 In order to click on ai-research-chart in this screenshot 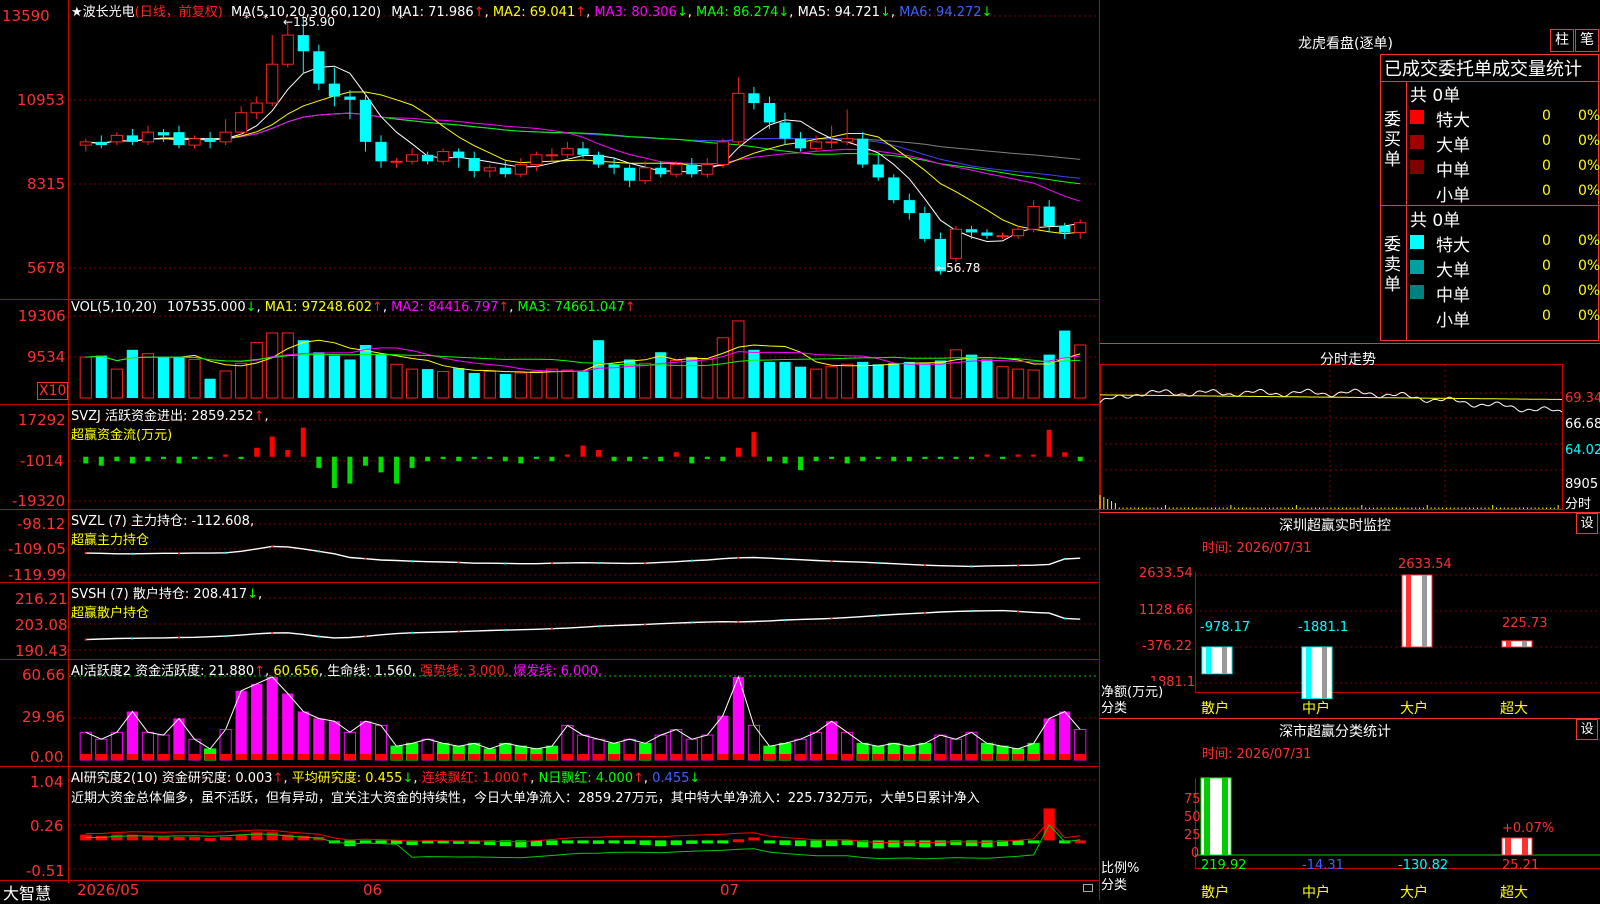, I will do `click(584, 824)`.